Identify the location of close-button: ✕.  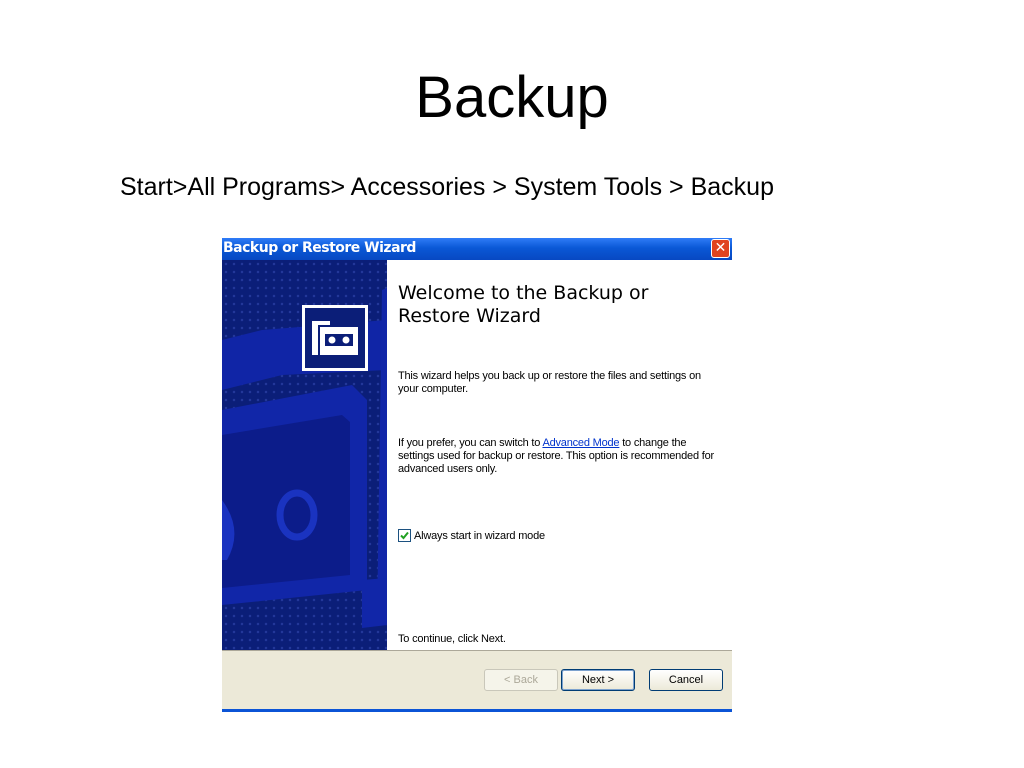
(720, 248).